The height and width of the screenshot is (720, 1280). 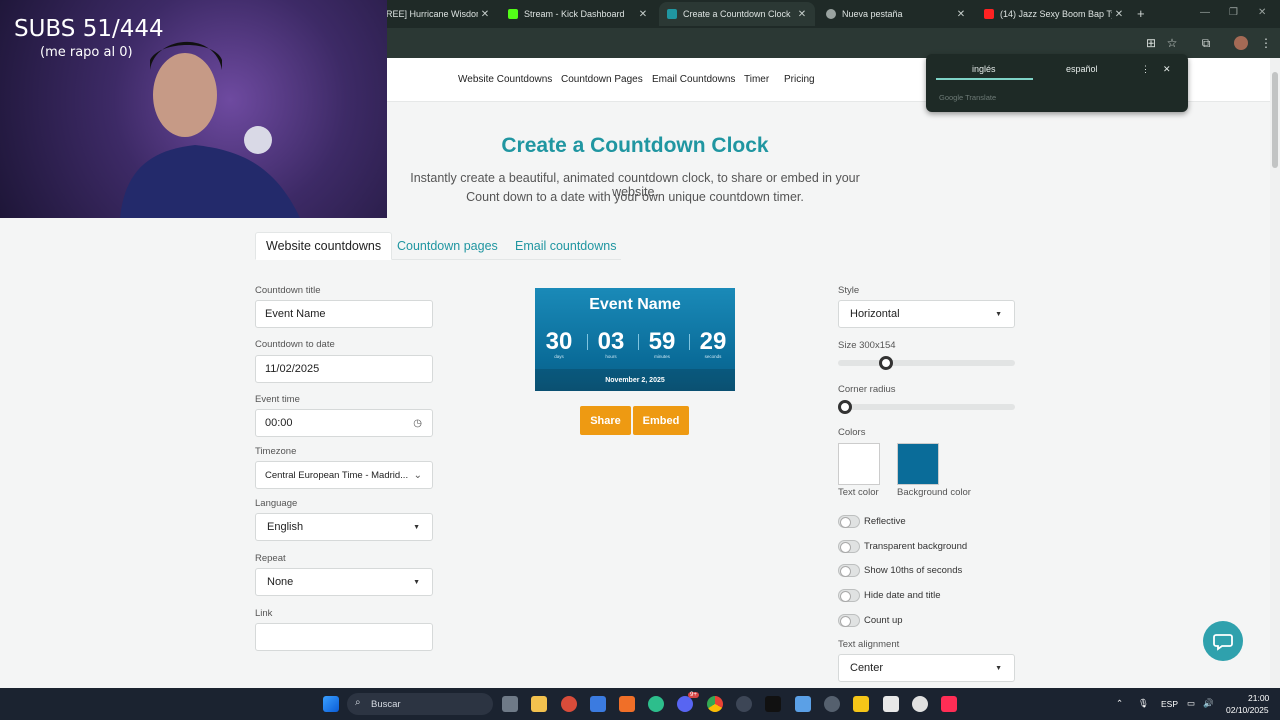 I want to click on clock-date: 02/10/2025, so click(x=1247, y=710).